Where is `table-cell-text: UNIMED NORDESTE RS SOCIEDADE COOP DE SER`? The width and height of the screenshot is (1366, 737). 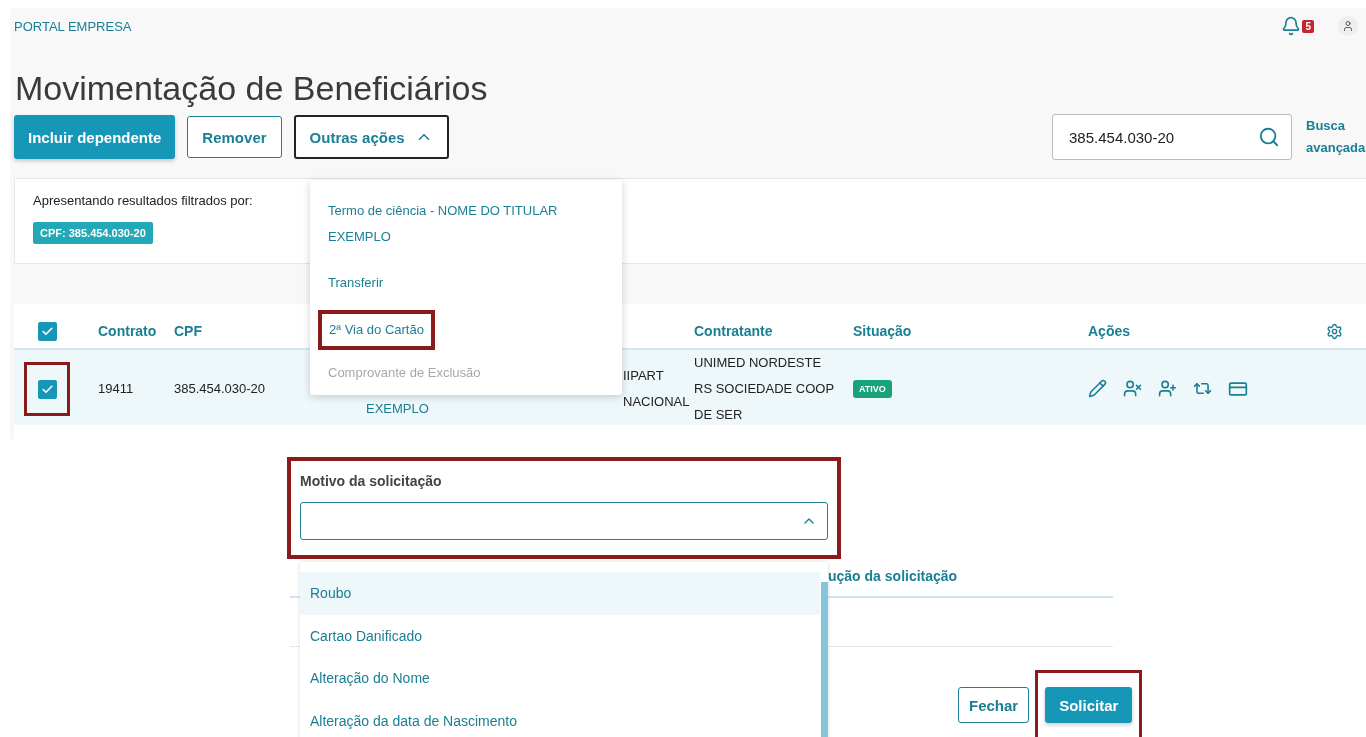 table-cell-text: UNIMED NORDESTE RS SOCIEDADE COOP DE SER is located at coordinates (764, 389).